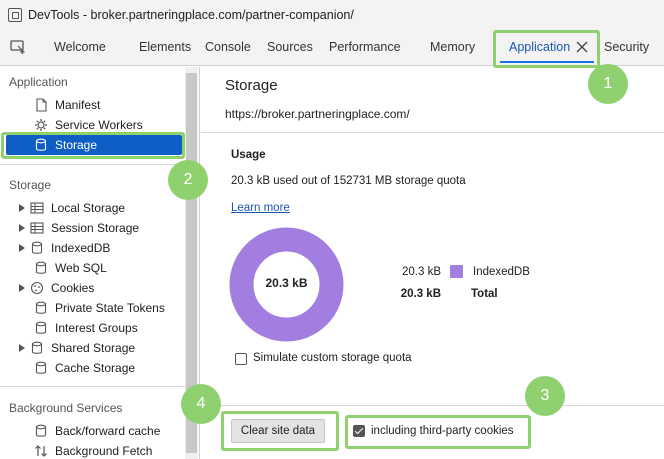 This screenshot has width=664, height=459. Describe the element at coordinates (241, 359) in the screenshot. I see `simulate-quota-checkbox` at that location.